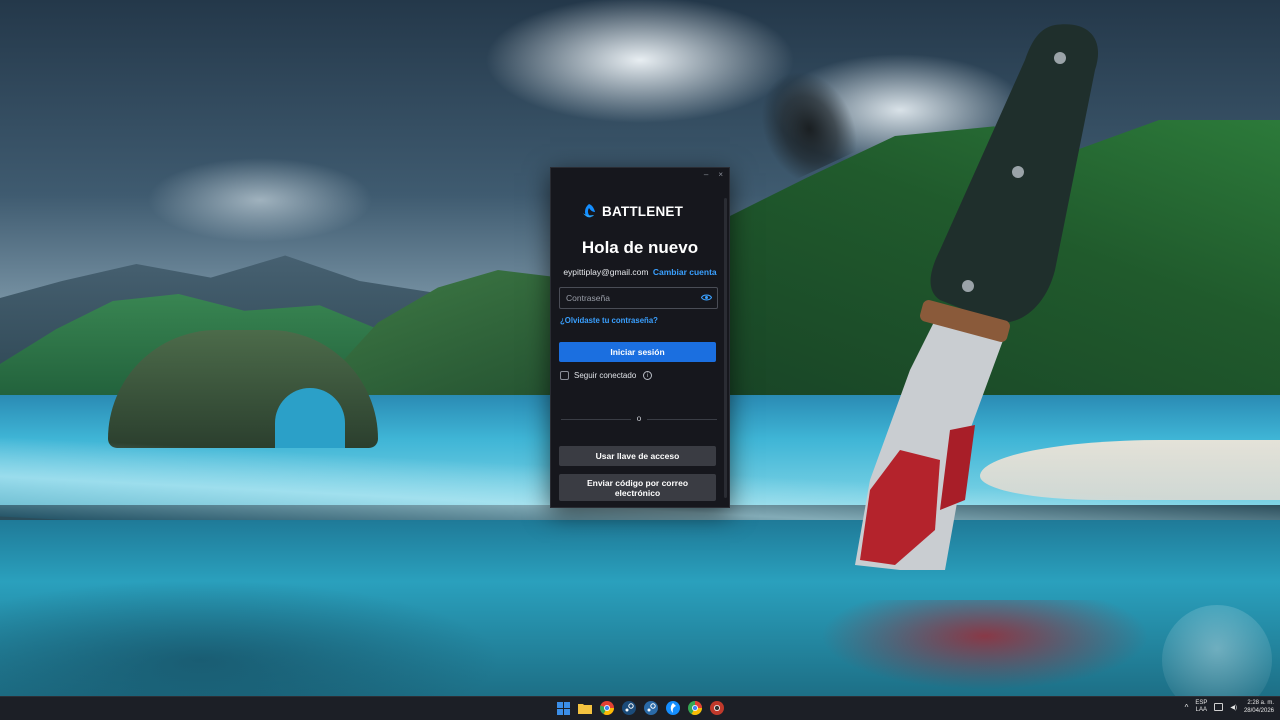  What do you see at coordinates (1258, 711) in the screenshot?
I see `clock-date: 28/04/2026` at bounding box center [1258, 711].